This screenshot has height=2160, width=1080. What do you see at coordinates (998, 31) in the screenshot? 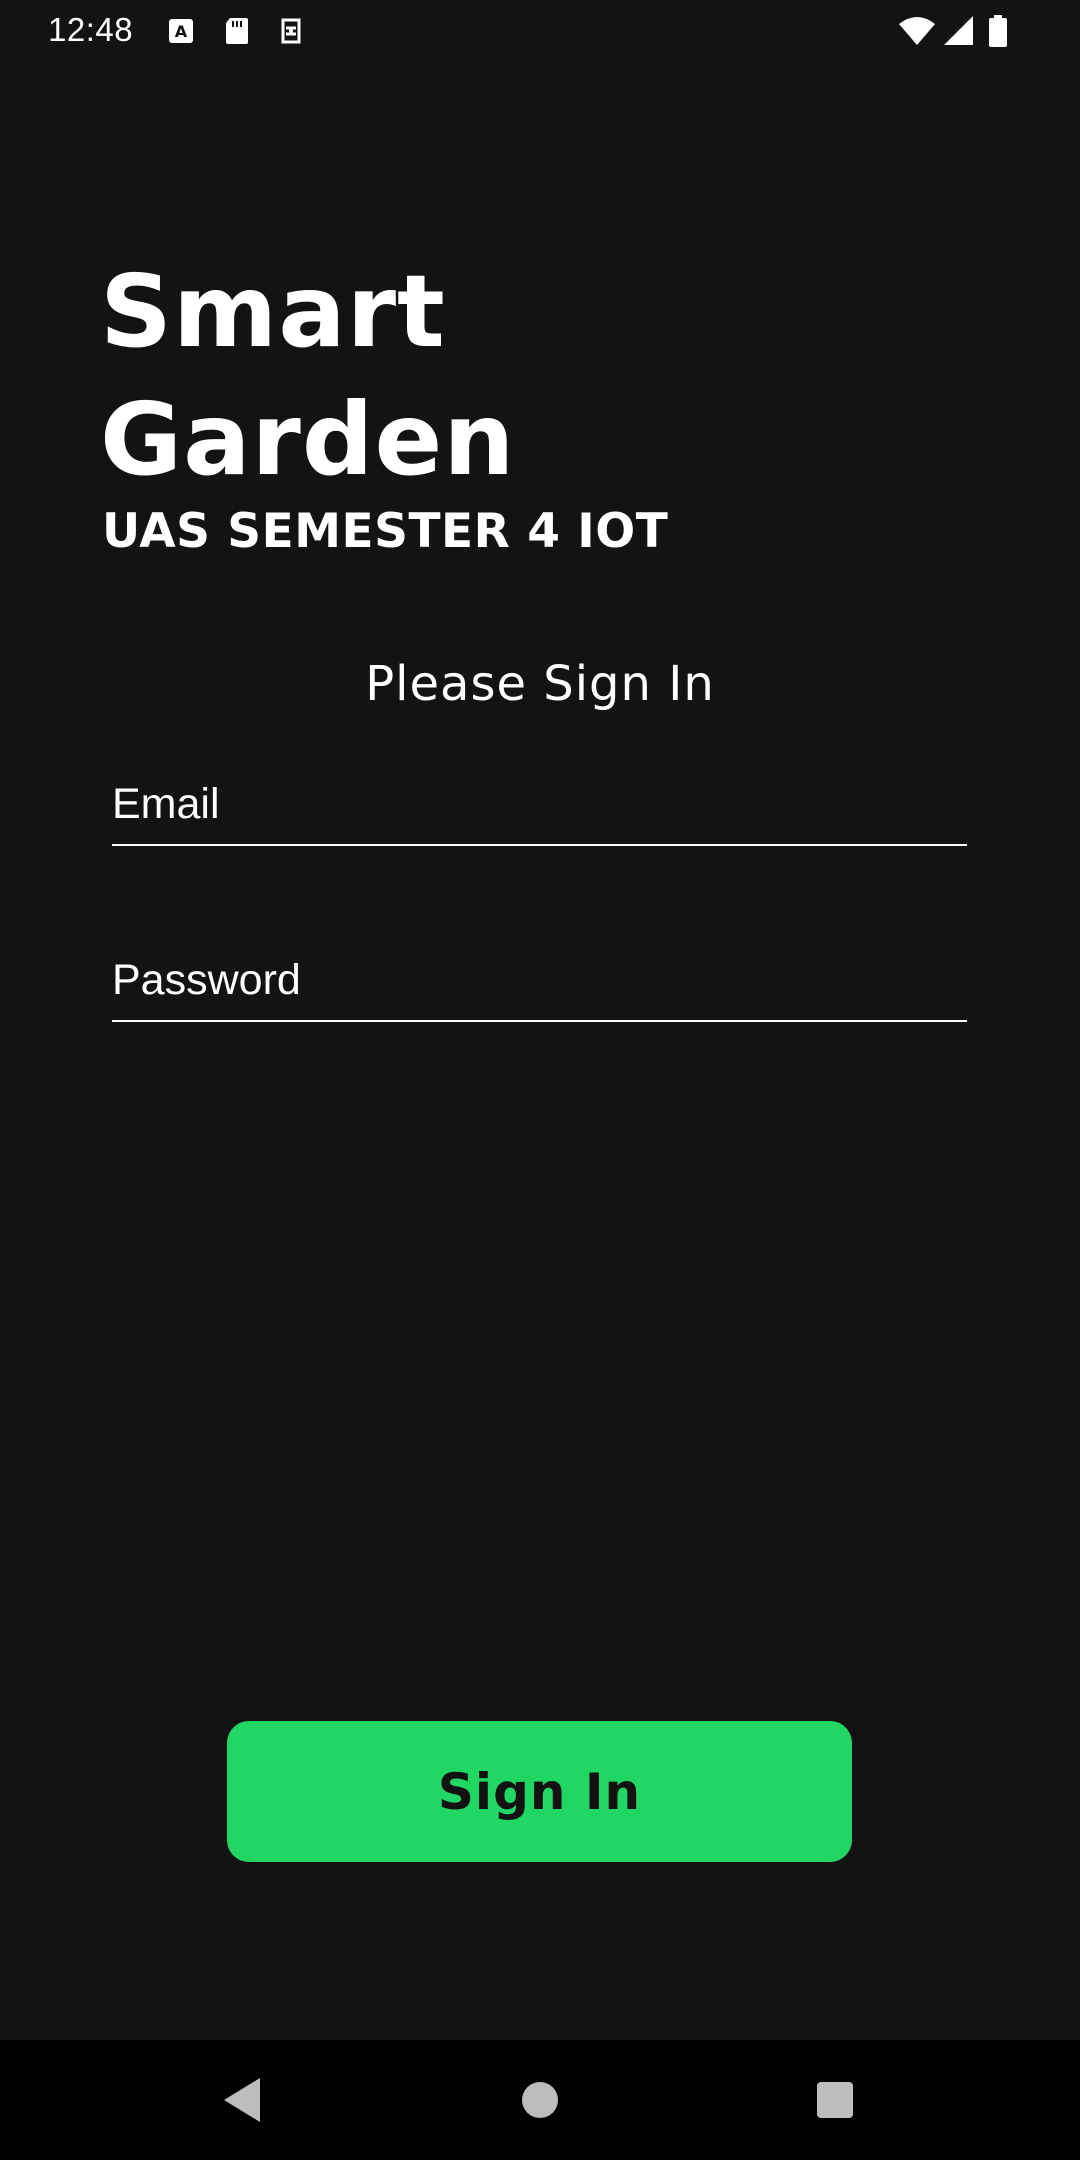
I see `battery-icon` at bounding box center [998, 31].